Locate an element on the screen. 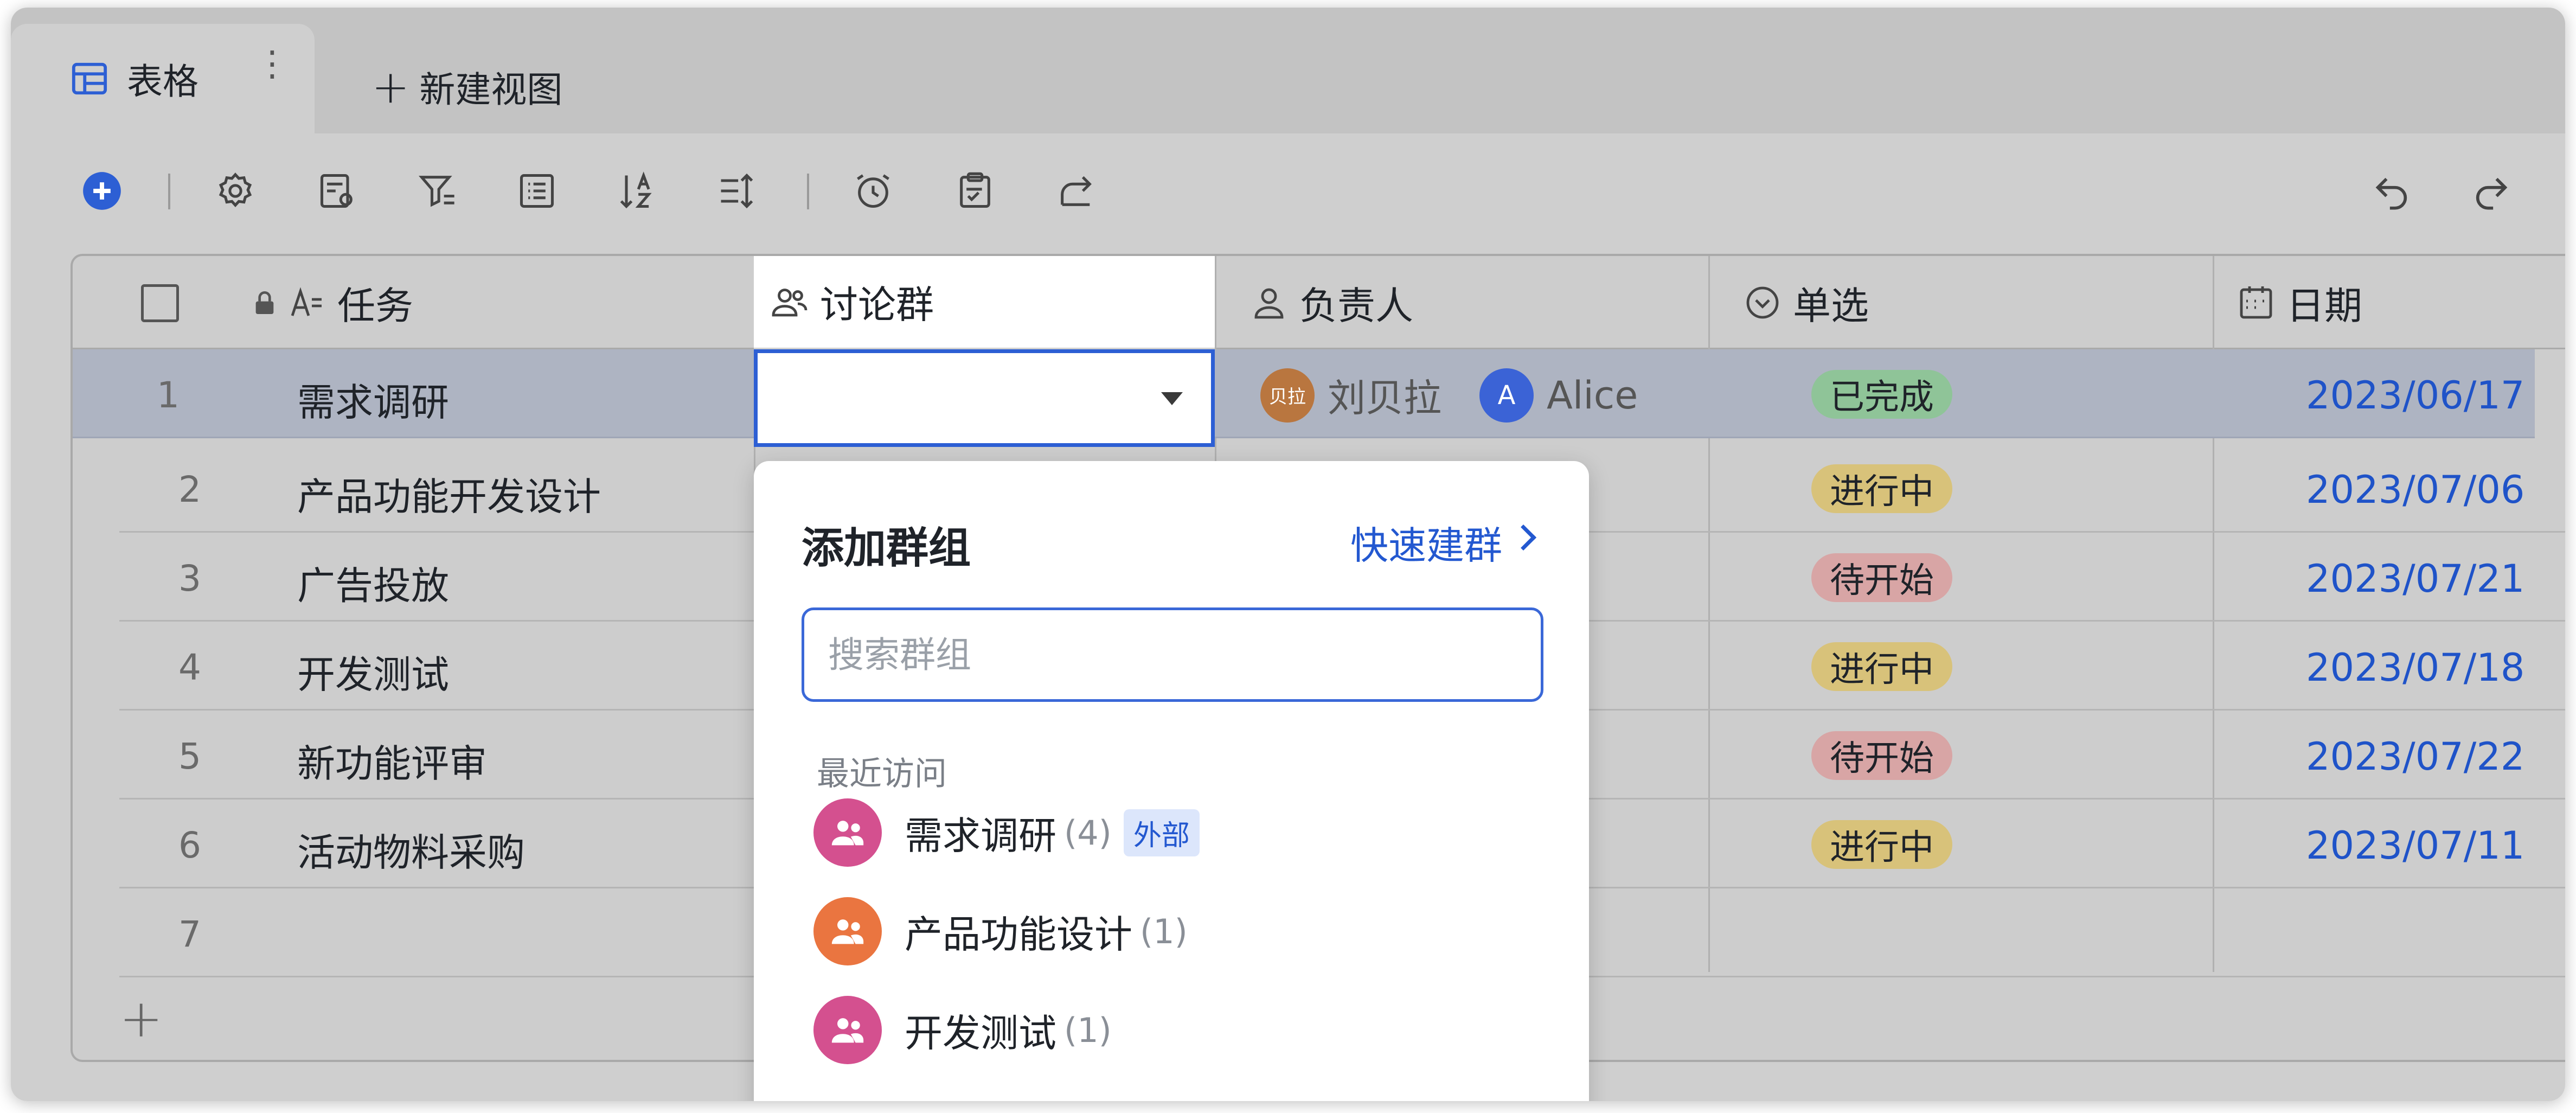 This screenshot has height=1113, width=2576. new-view-button: + 新建视图 is located at coordinates (466, 87).